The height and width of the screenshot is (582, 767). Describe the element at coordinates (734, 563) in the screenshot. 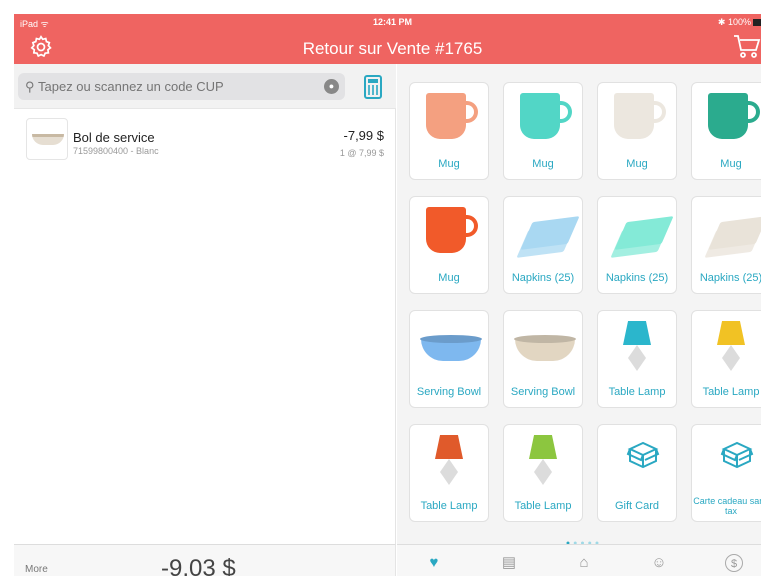

I see `transactions-icon: $` at that location.